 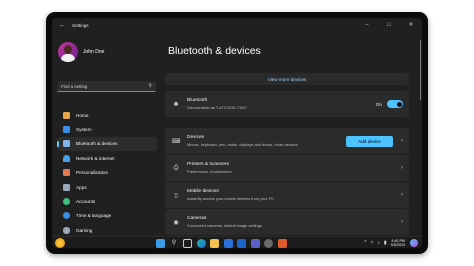 I want to click on windows-start-icon, so click(x=160, y=243).